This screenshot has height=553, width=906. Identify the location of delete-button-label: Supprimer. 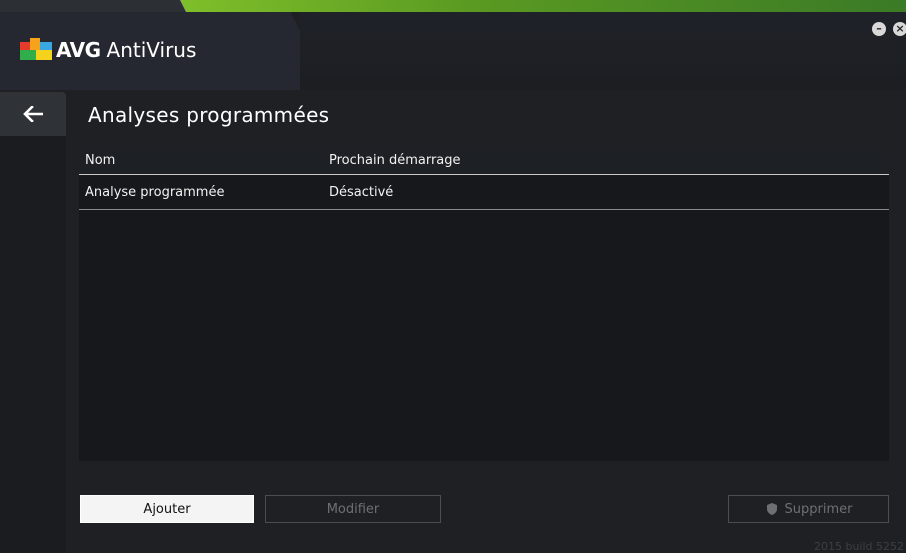
(818, 509).